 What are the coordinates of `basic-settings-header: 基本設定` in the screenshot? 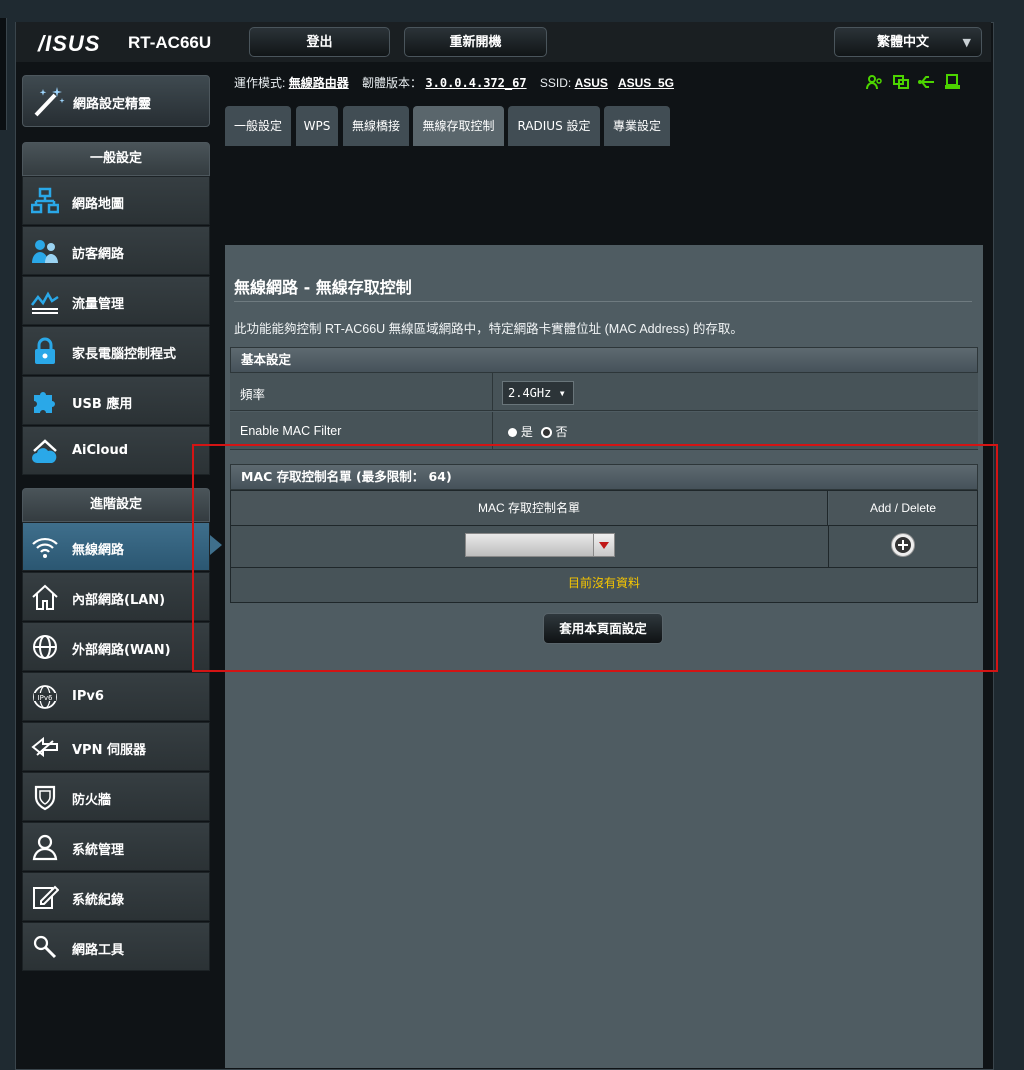 It's located at (604, 360).